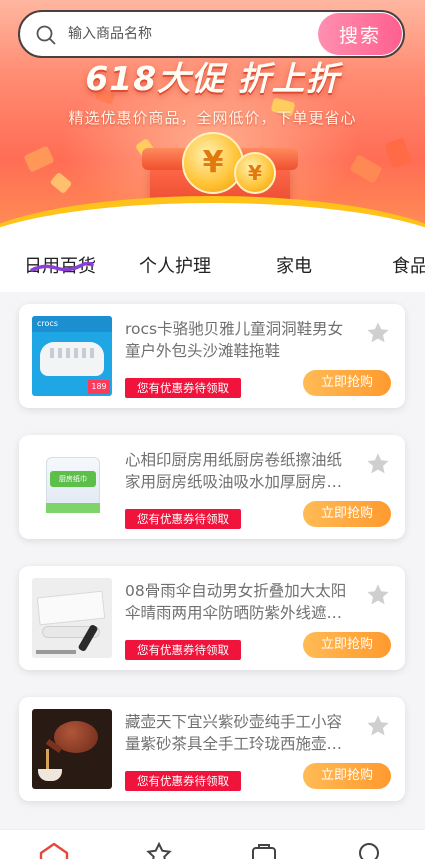 This screenshot has height=859, width=425. Describe the element at coordinates (212, 78) in the screenshot. I see `banner-title: 618大促 折上折` at that location.